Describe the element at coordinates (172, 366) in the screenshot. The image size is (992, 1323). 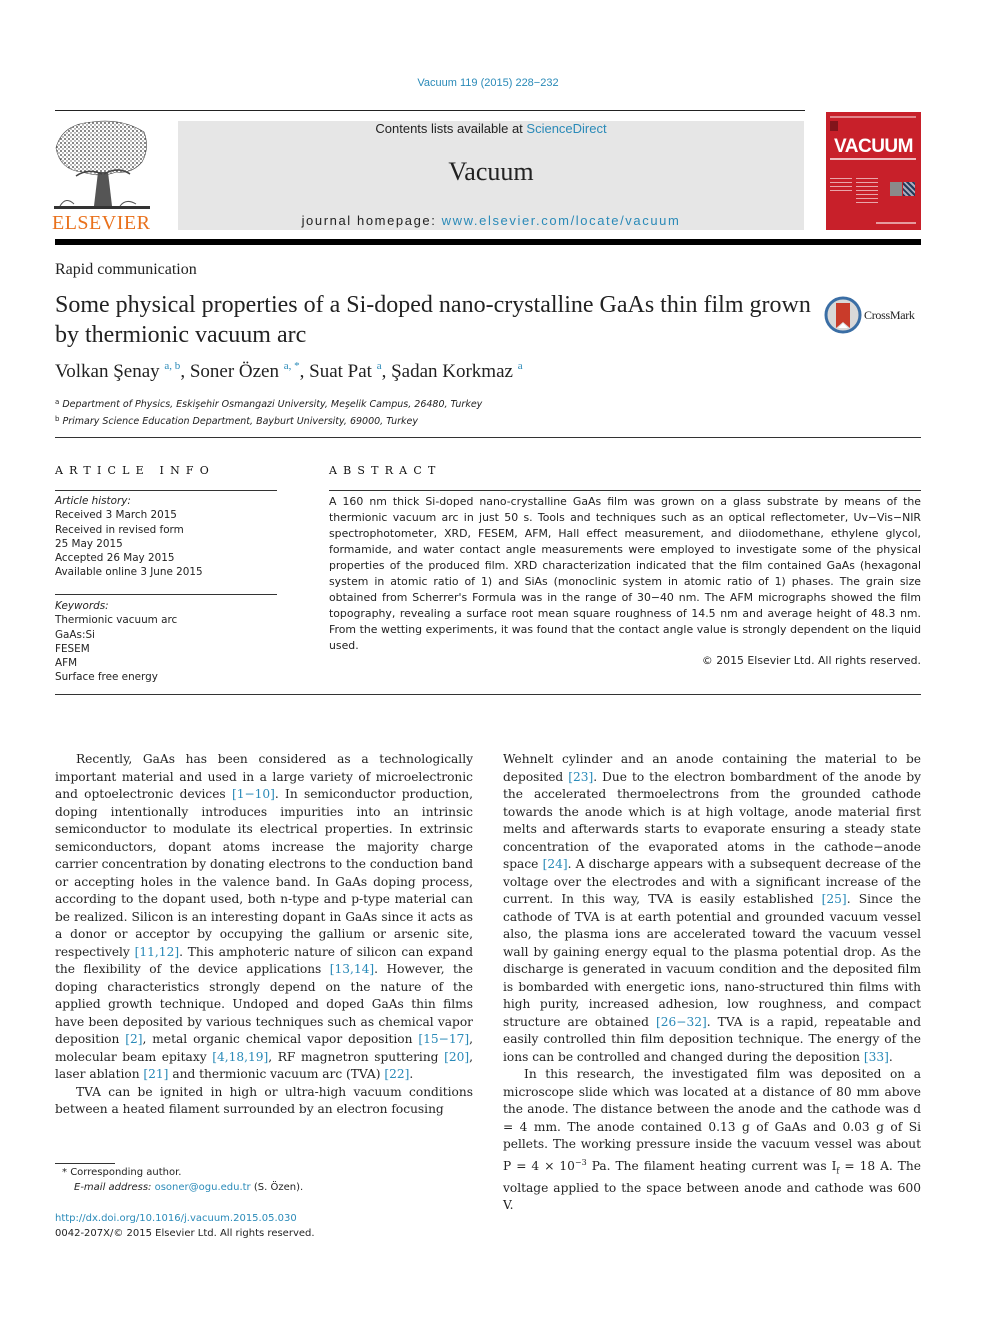
I see `author-affiliation-marker: a, b` at that location.